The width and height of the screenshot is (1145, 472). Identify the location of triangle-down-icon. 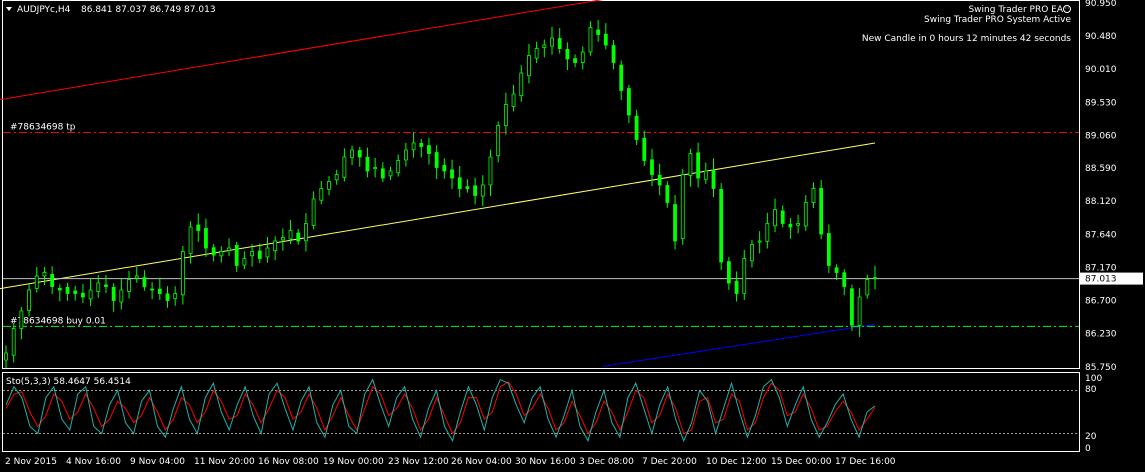
(9, 9).